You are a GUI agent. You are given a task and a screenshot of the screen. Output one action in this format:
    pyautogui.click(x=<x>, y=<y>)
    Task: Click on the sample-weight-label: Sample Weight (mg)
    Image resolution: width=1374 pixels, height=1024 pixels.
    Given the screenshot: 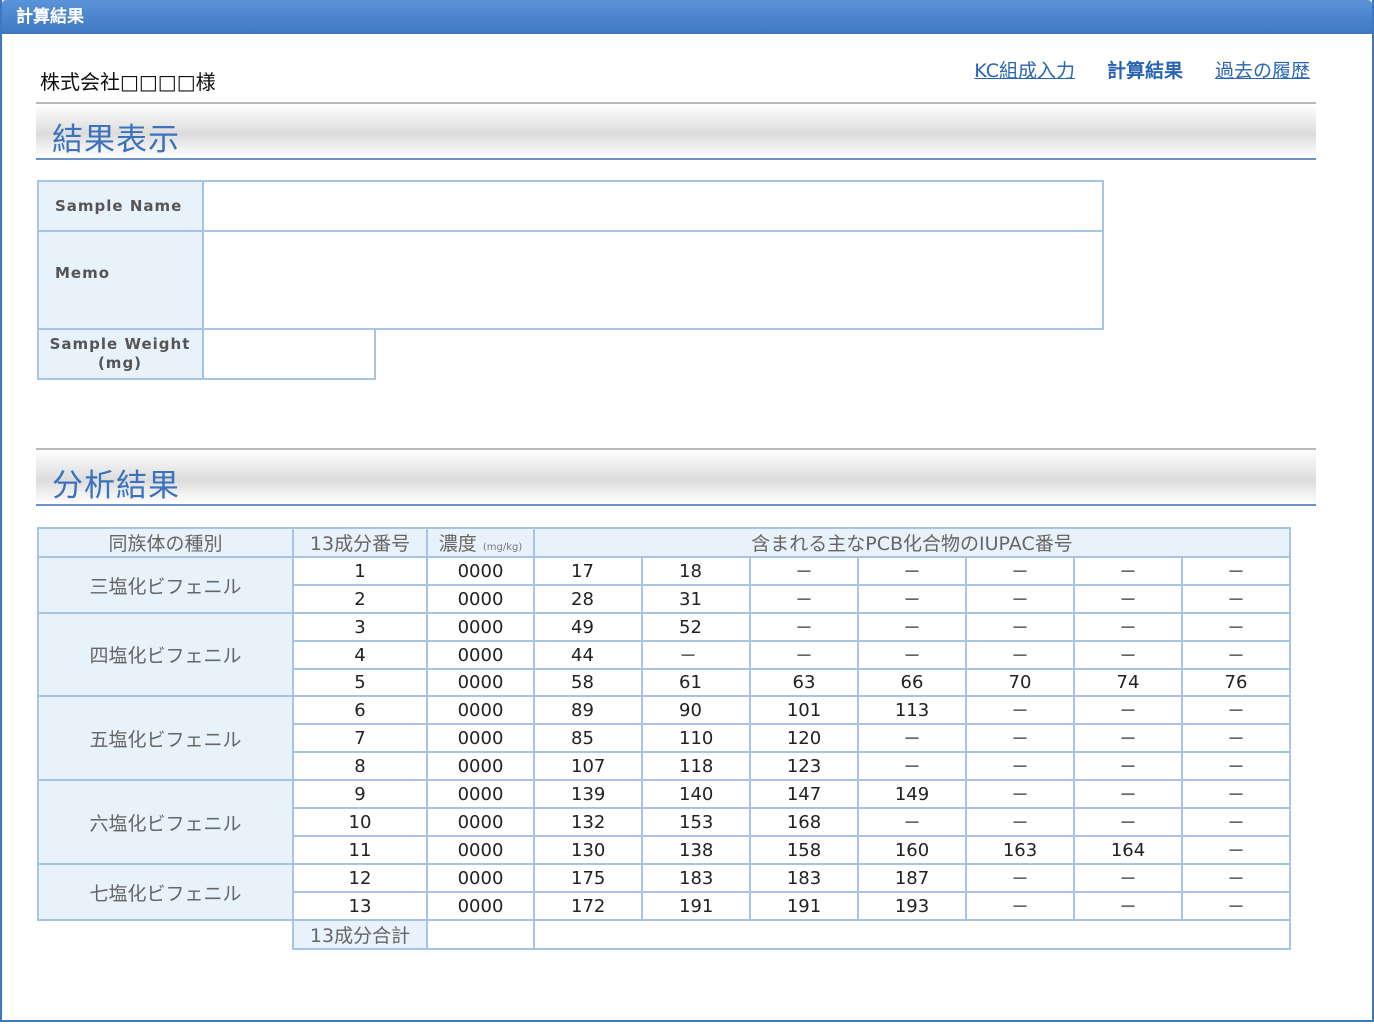 What is the action you would take?
    pyautogui.click(x=120, y=354)
    